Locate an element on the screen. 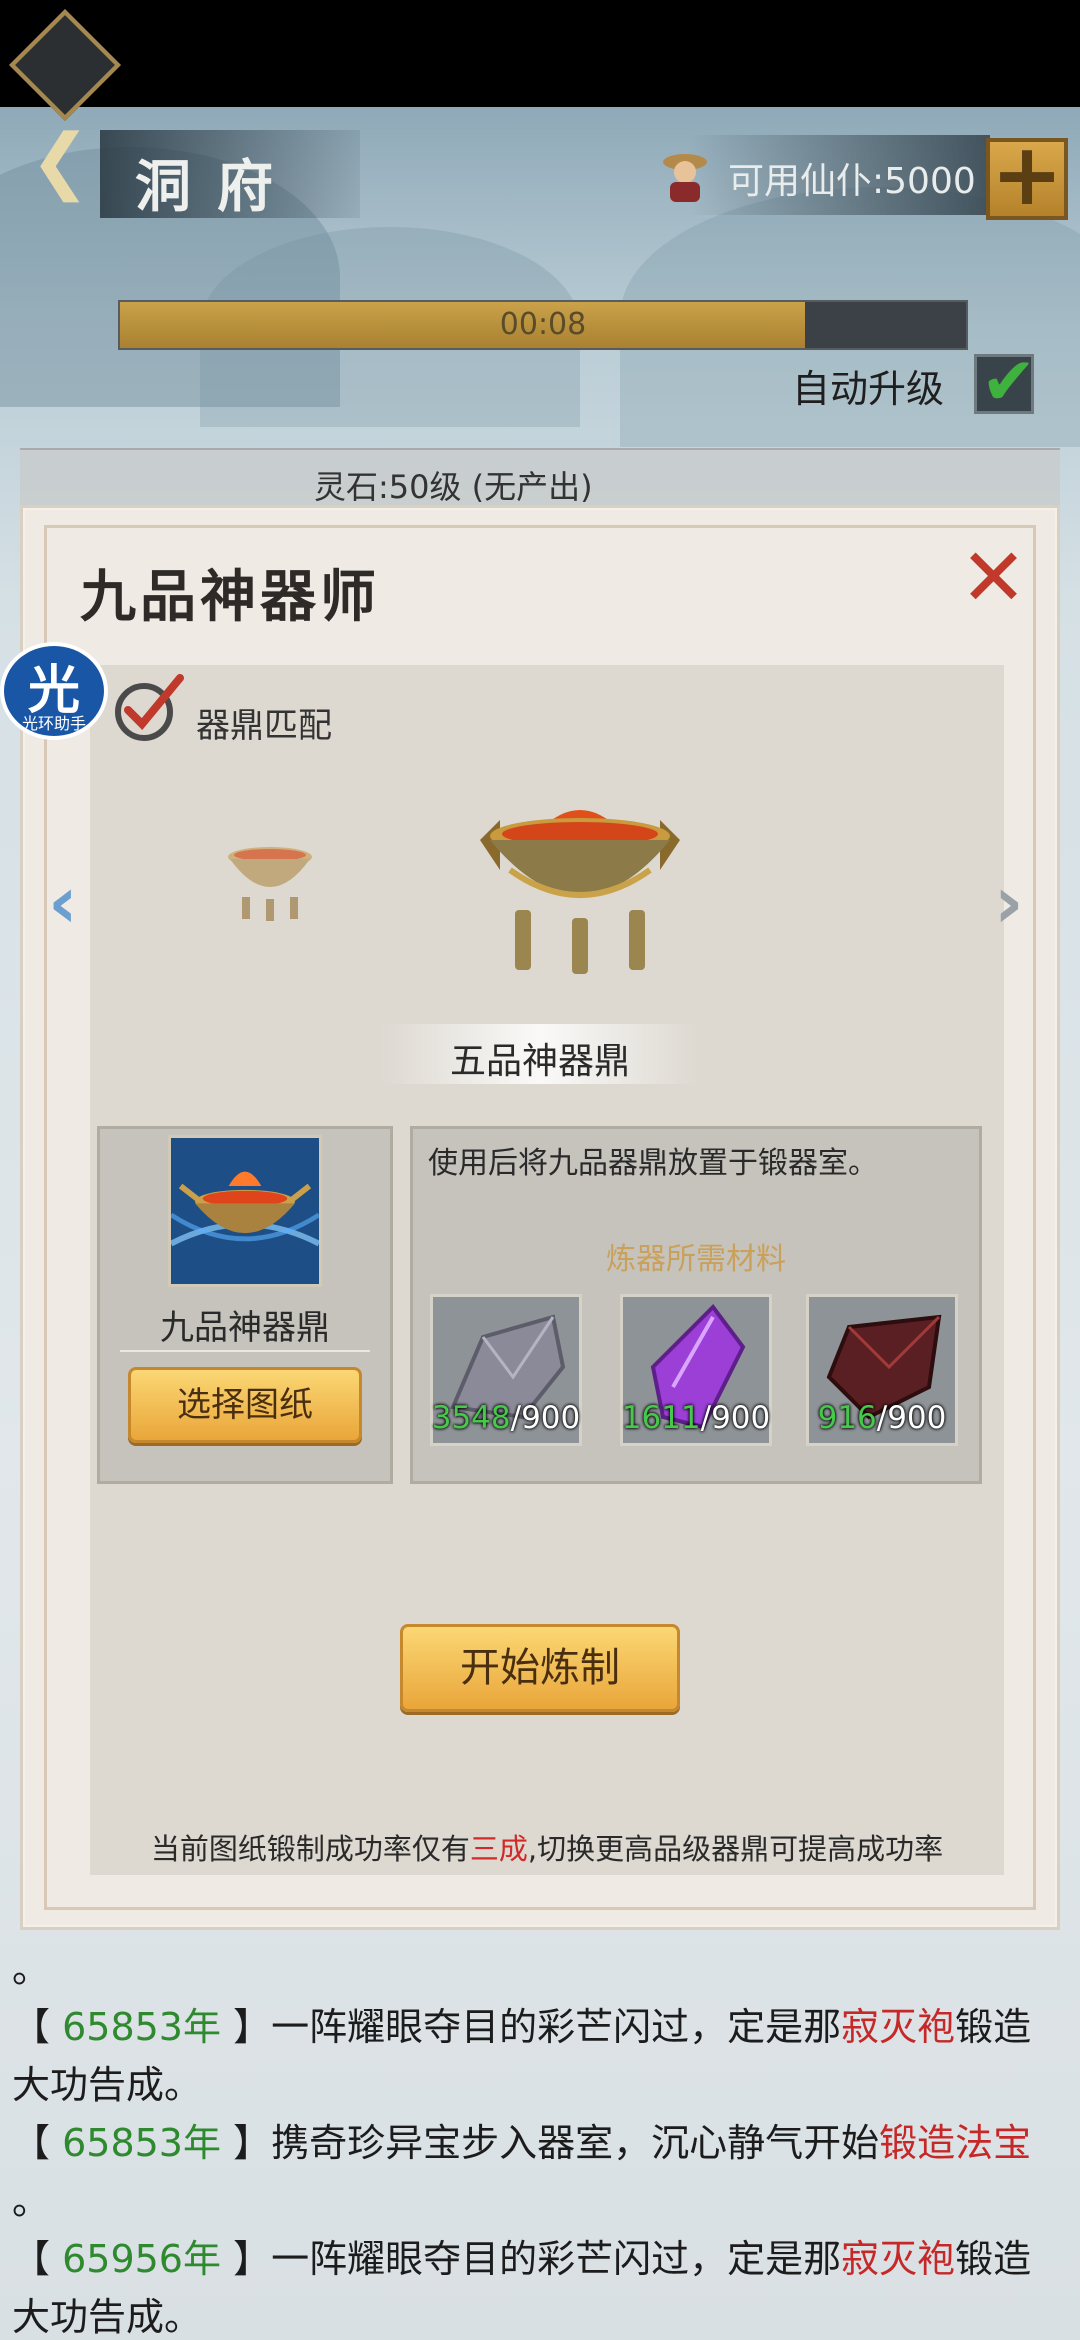 This screenshot has width=1080, height=2340. match-label: 器鼎匹配 is located at coordinates (264, 726).